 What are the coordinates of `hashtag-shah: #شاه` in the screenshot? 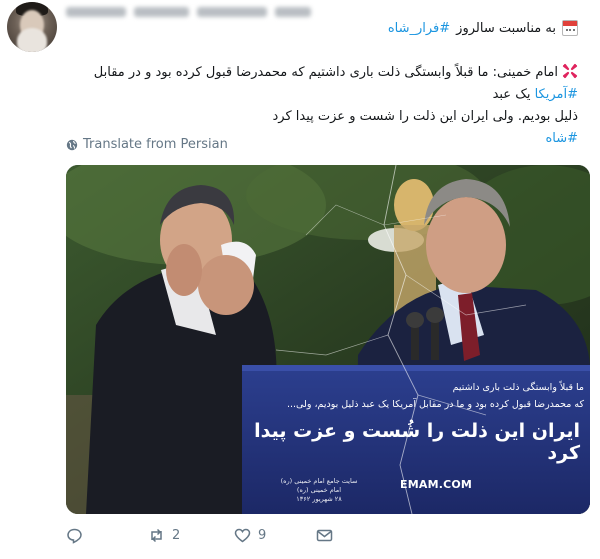 It's located at (561, 138).